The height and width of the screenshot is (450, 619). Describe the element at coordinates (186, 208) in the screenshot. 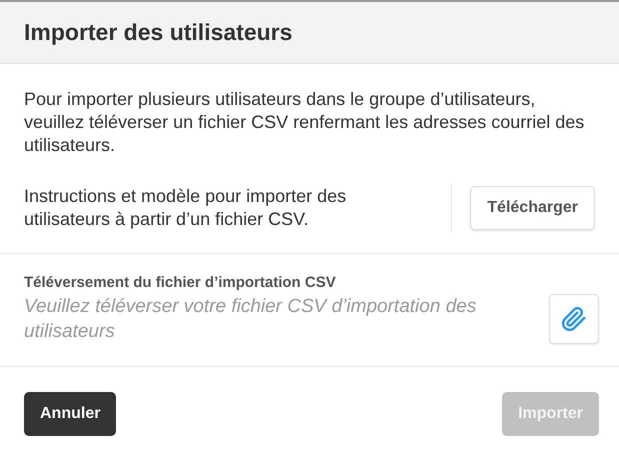

I see `instructions-text: Instructions et modèle pour importer des utilisateurs à partir d’un fichier CSV.` at that location.